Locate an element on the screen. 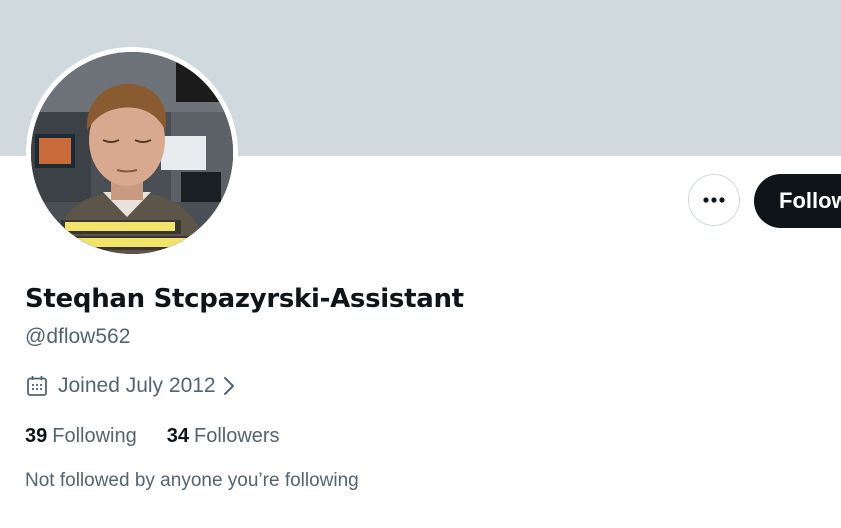 The width and height of the screenshot is (841, 528). follow-stats: 39 Following 34 Followers is located at coordinates (152, 436).